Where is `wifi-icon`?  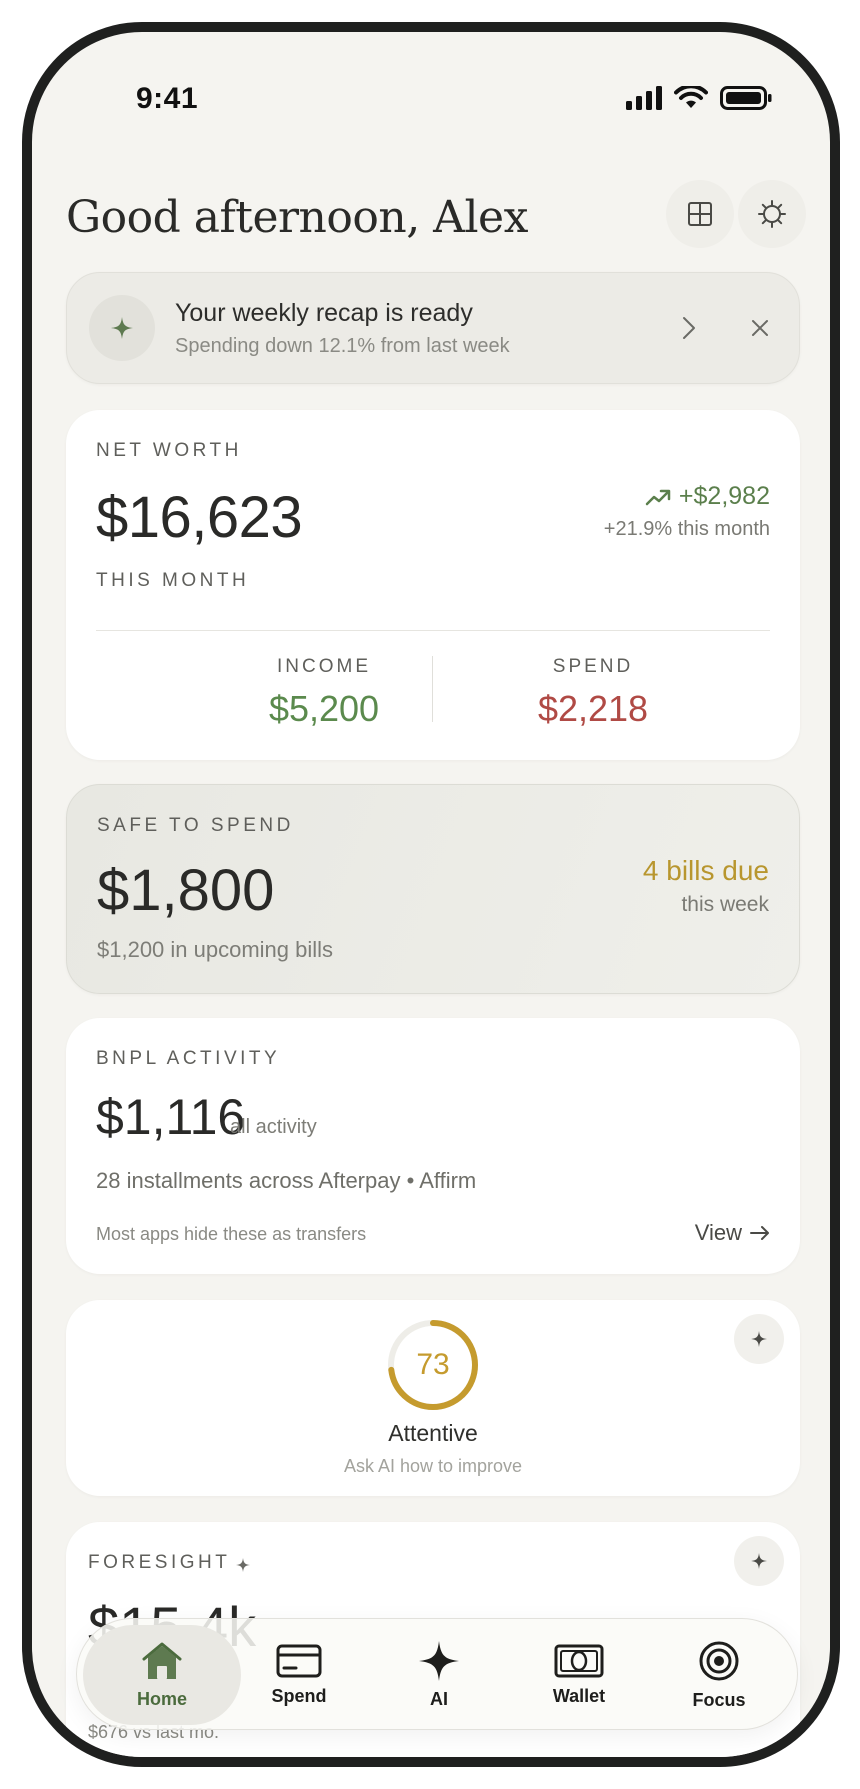
wifi-icon is located at coordinates (691, 97).